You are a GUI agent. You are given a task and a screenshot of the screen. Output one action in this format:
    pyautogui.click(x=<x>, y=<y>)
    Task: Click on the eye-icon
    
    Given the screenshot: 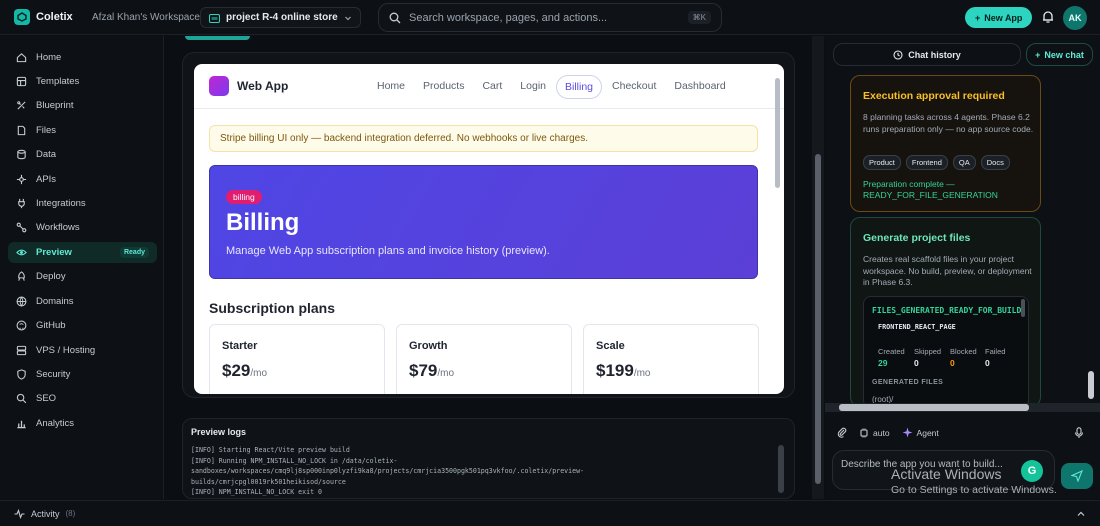 What is the action you would take?
    pyautogui.click(x=21, y=252)
    